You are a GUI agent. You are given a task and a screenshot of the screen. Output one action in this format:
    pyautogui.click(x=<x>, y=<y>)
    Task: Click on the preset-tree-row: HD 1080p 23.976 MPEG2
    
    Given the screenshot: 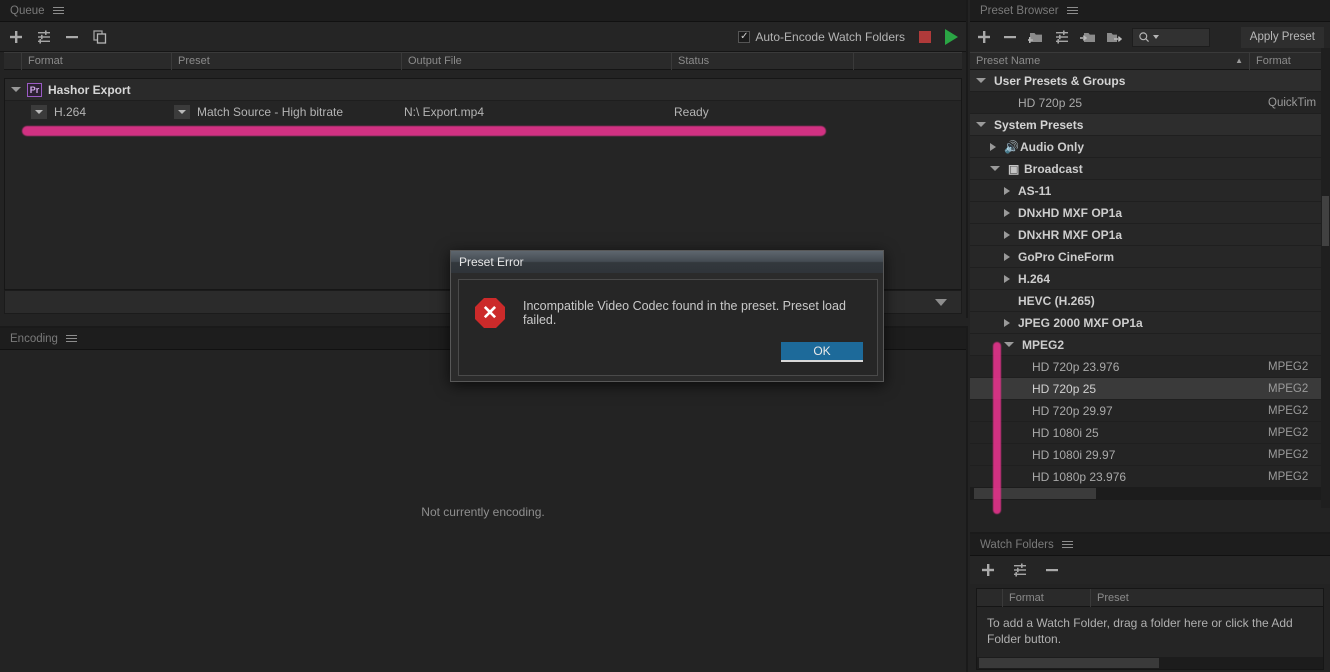 What is the action you would take?
    pyautogui.click(x=1150, y=477)
    